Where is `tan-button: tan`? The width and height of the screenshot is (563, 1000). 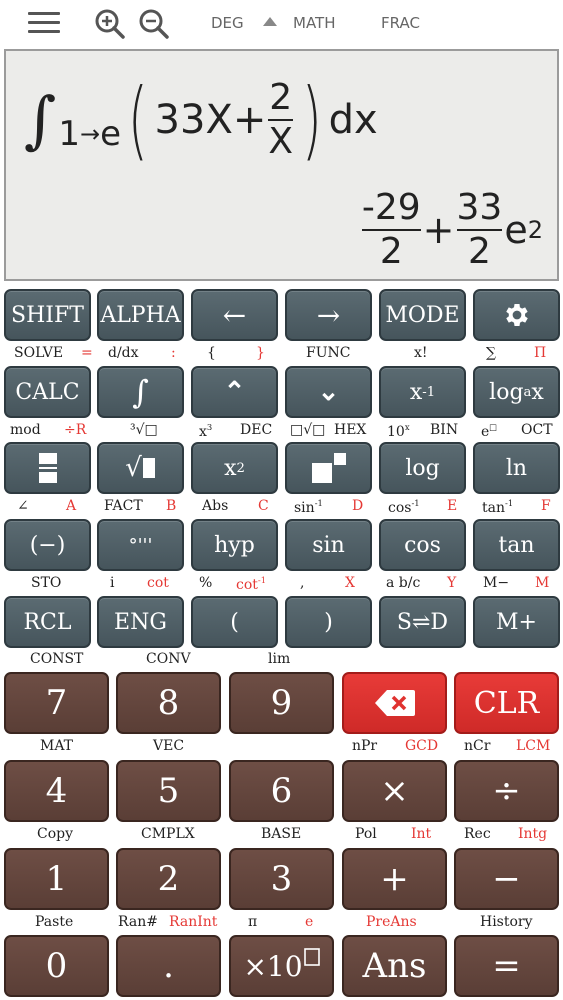 tan-button: tan is located at coordinates (516, 545).